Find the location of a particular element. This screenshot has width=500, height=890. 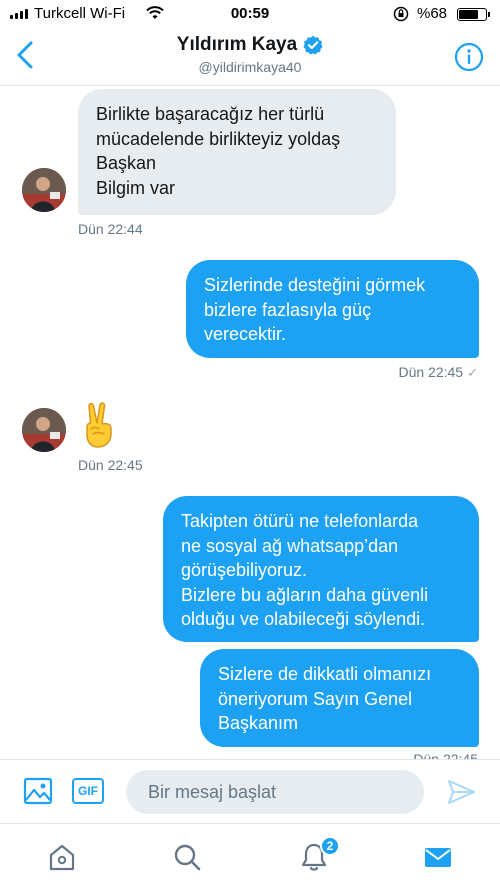

conversation-header: Yıldırım Kaya @yildirimkaya40 is located at coordinates (250, 57).